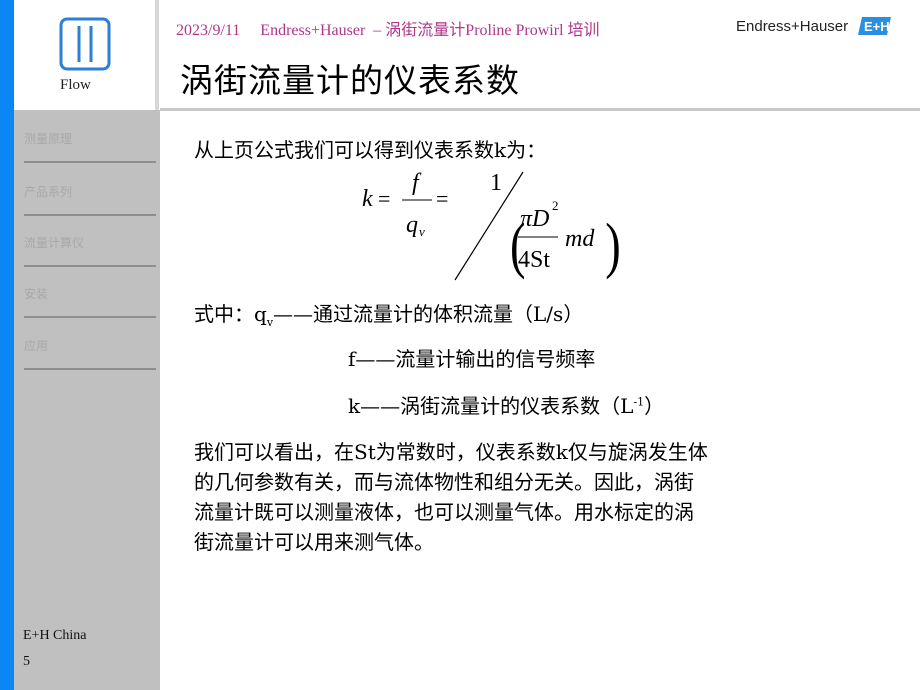 Image resolution: width=920 pixels, height=690 pixels. Describe the element at coordinates (90, 136) in the screenshot. I see `sidebar-item-principle: 测量原理` at that location.